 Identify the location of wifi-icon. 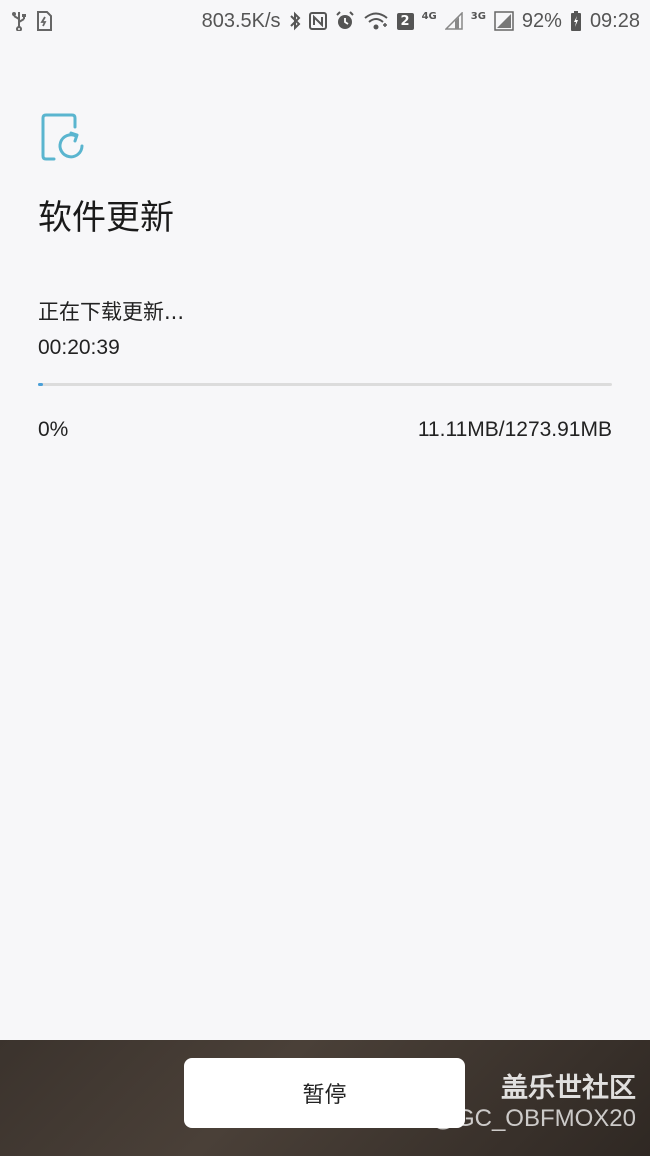
(376, 21).